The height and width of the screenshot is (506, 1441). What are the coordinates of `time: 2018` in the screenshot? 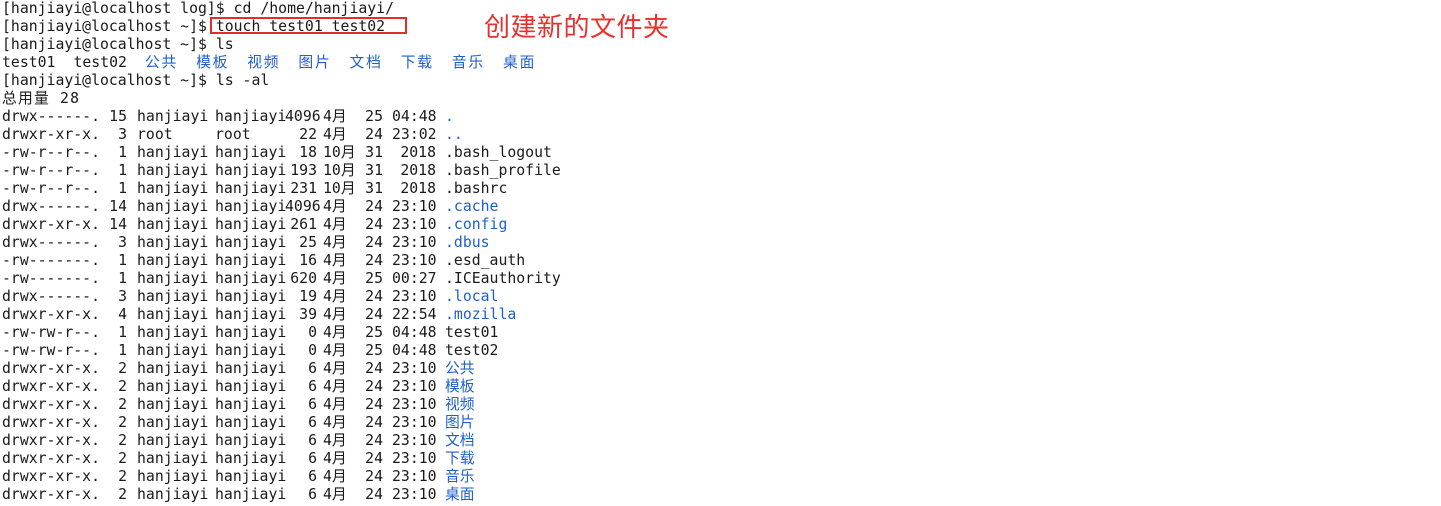 It's located at (418, 188).